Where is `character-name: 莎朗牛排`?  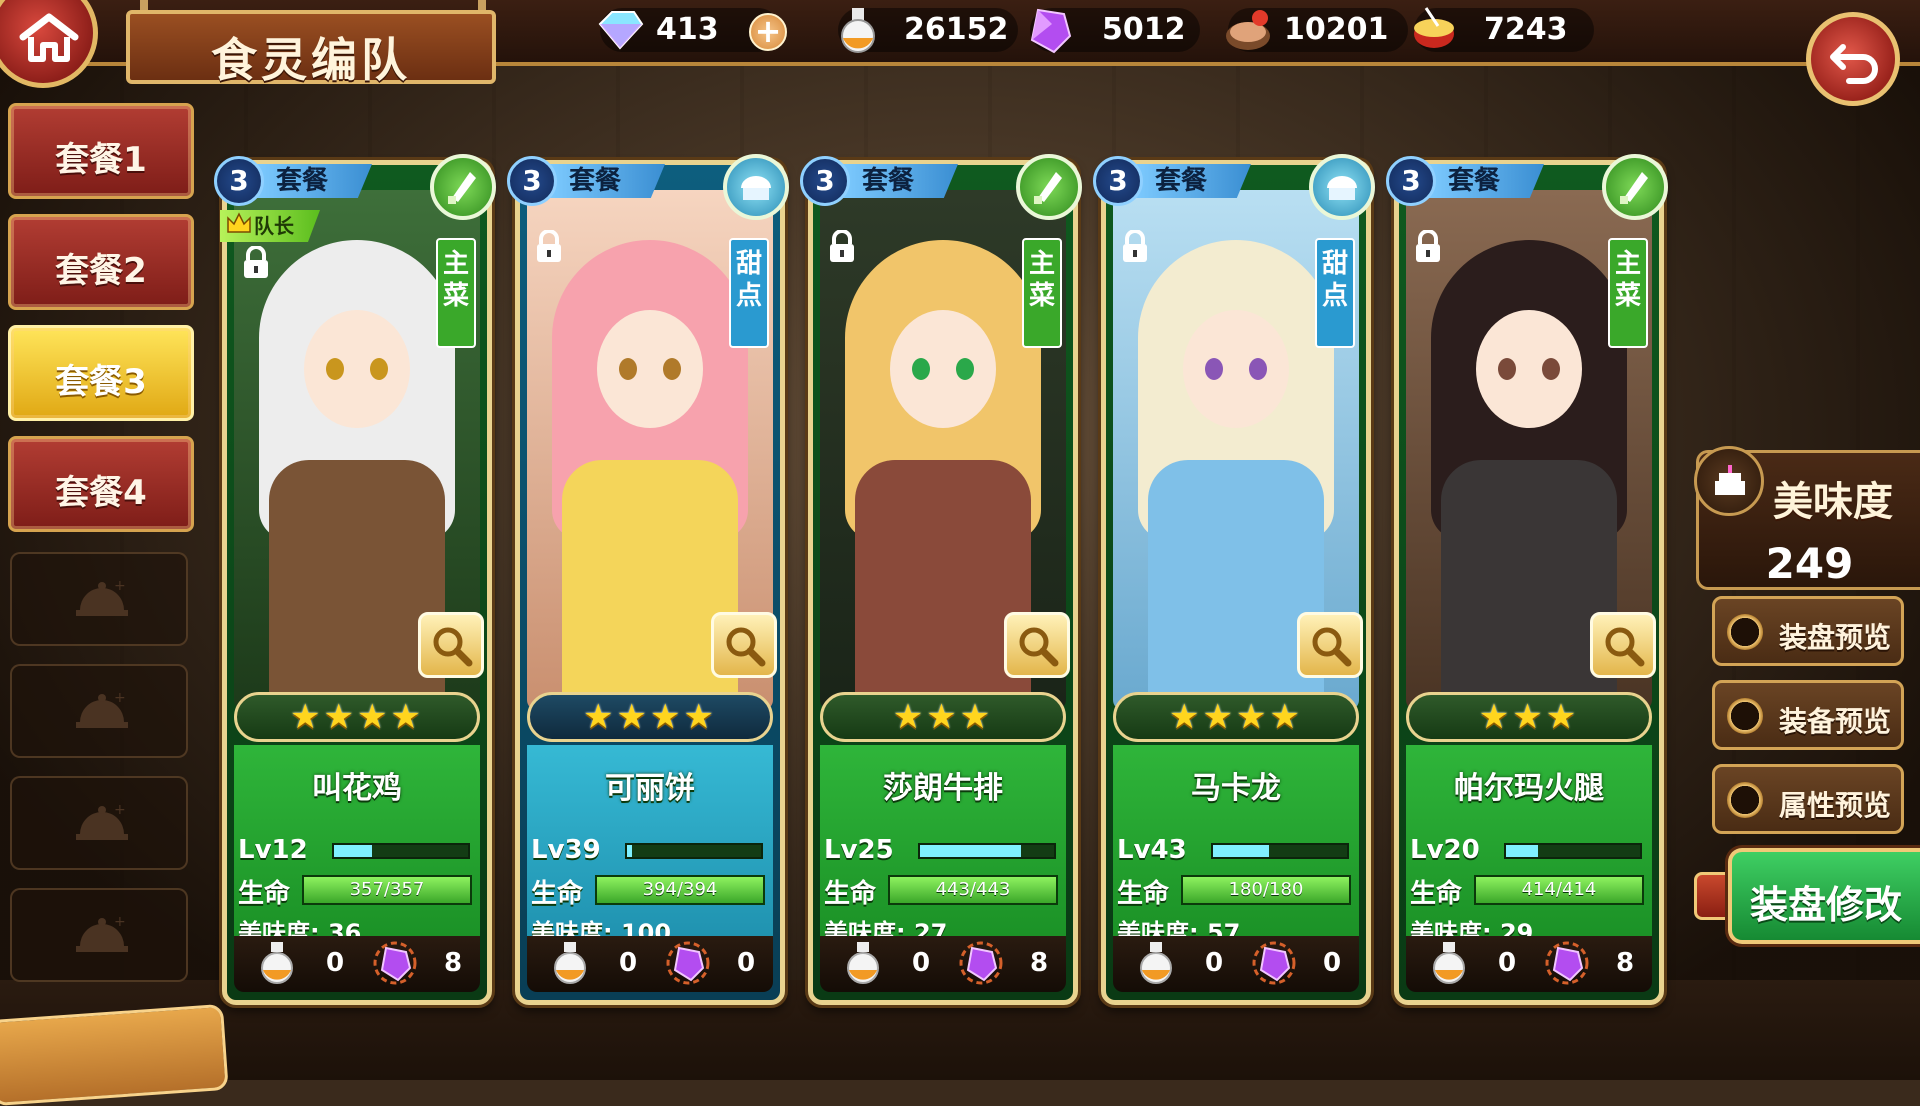
character-name: 莎朗牛排 is located at coordinates (943, 788).